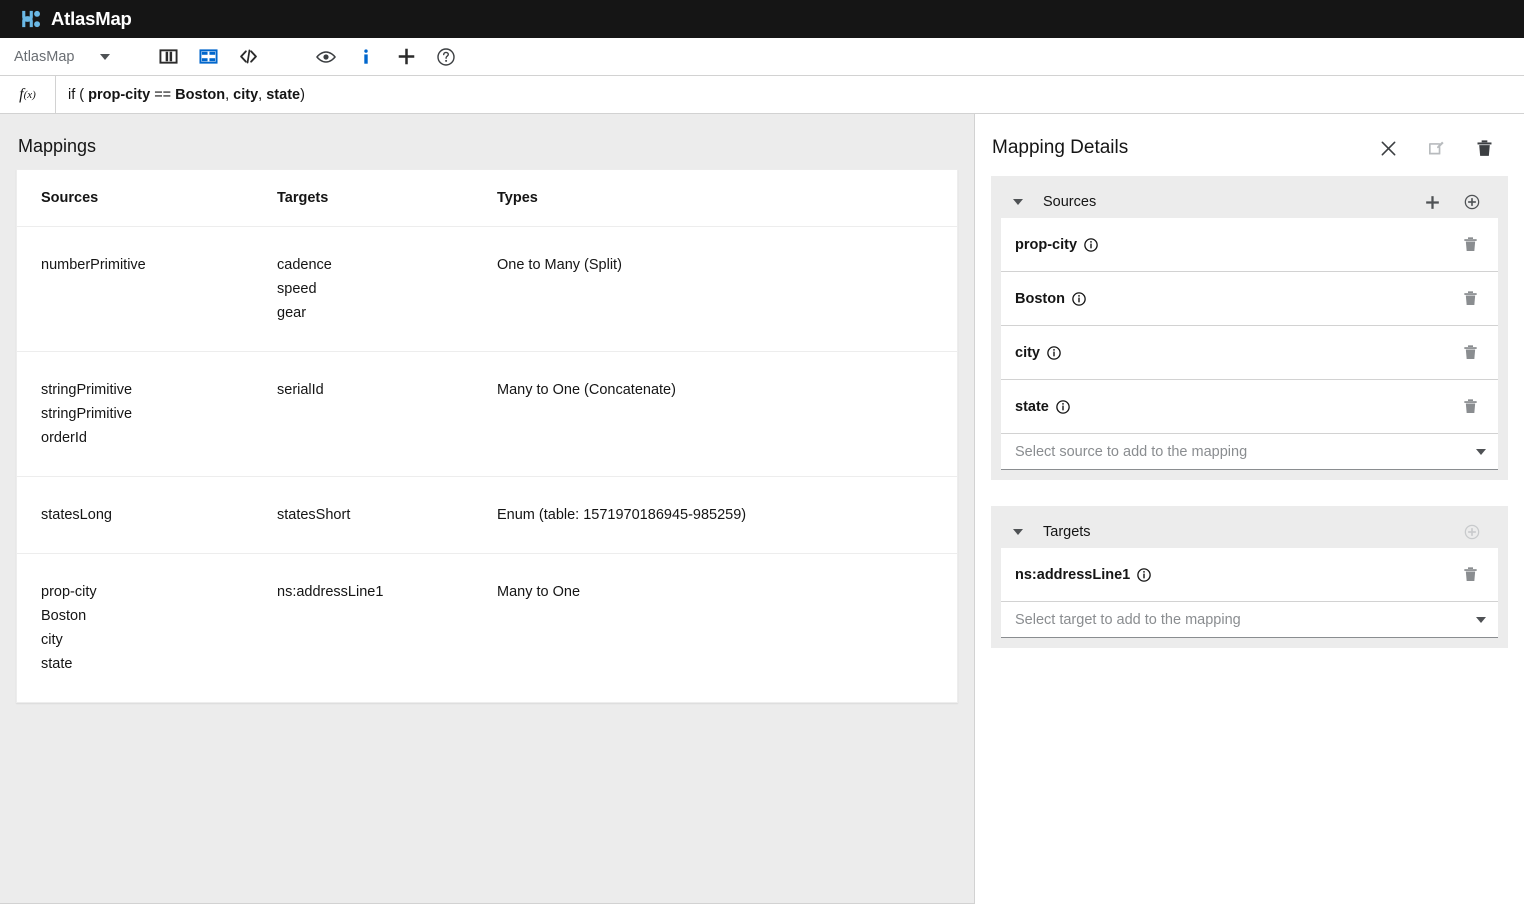 The image size is (1524, 910). Describe the element at coordinates (229, 94) in the screenshot. I see `formula-token-4: ,` at that location.